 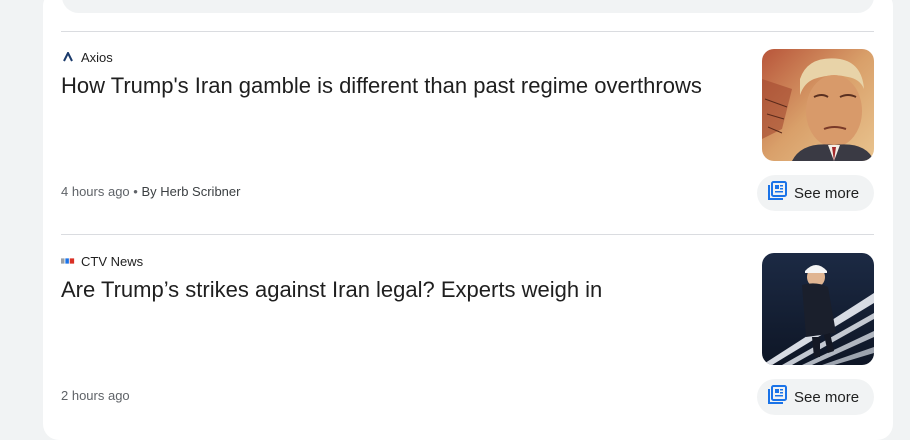 What do you see at coordinates (112, 261) in the screenshot?
I see `source-name: CTV News` at bounding box center [112, 261].